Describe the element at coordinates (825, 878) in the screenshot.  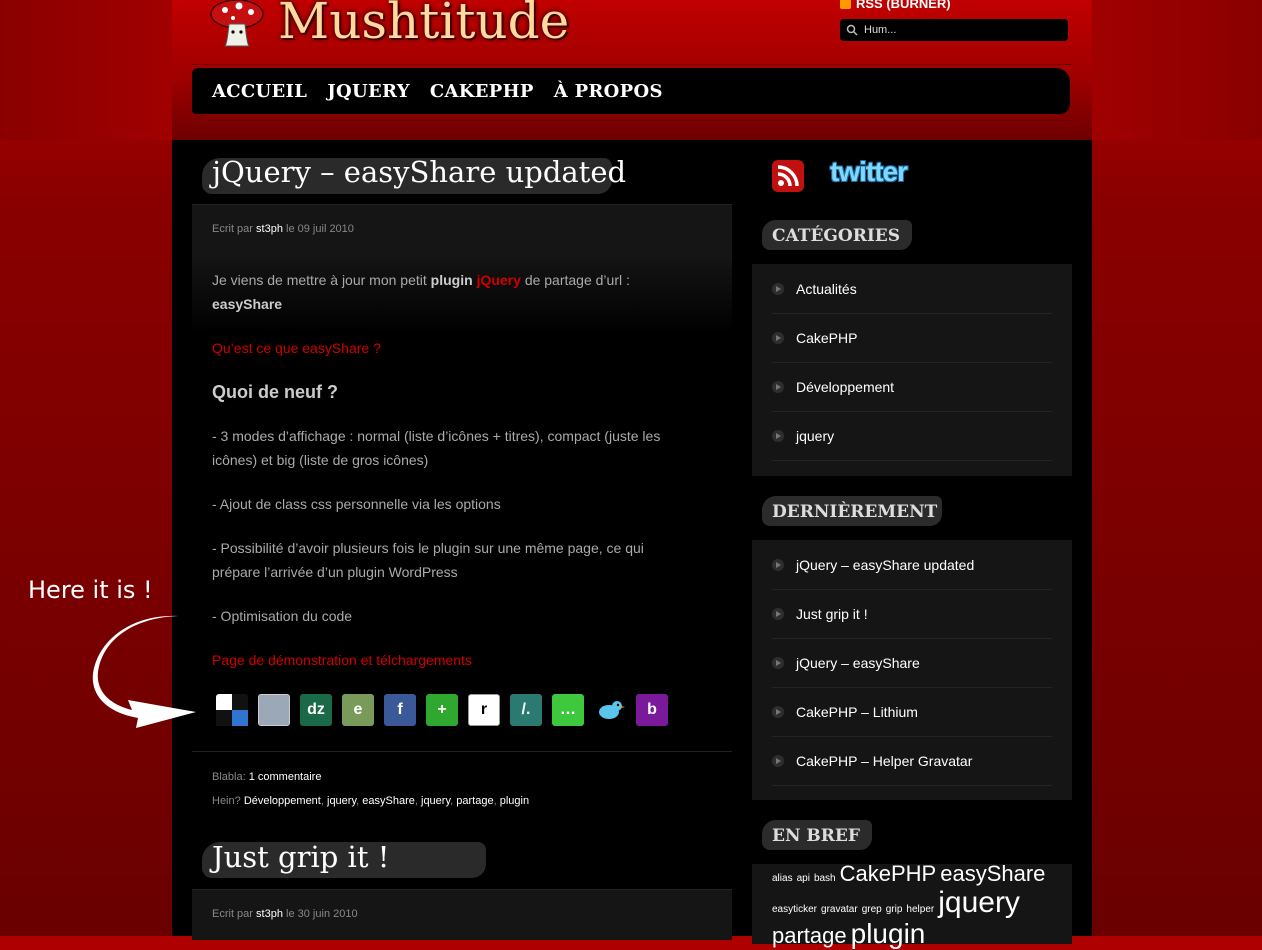
I see `tag-cloud-item: bash` at that location.